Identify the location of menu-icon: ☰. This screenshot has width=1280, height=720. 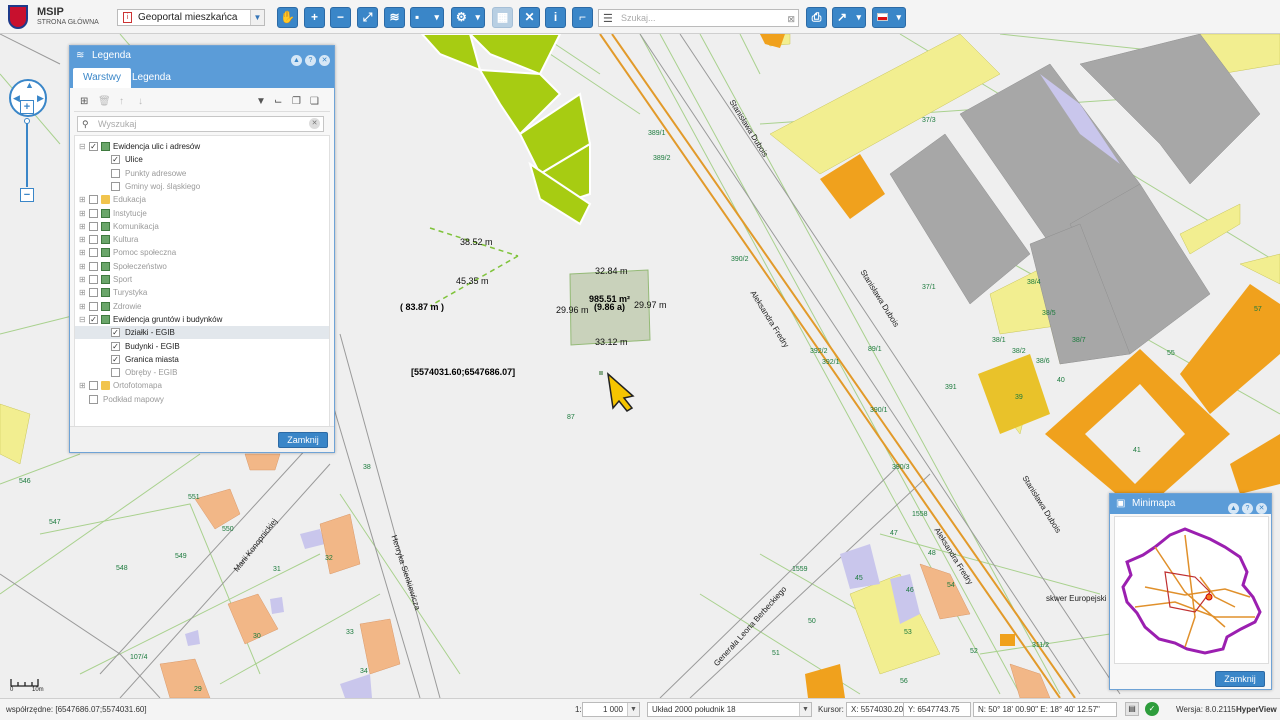
(608, 19).